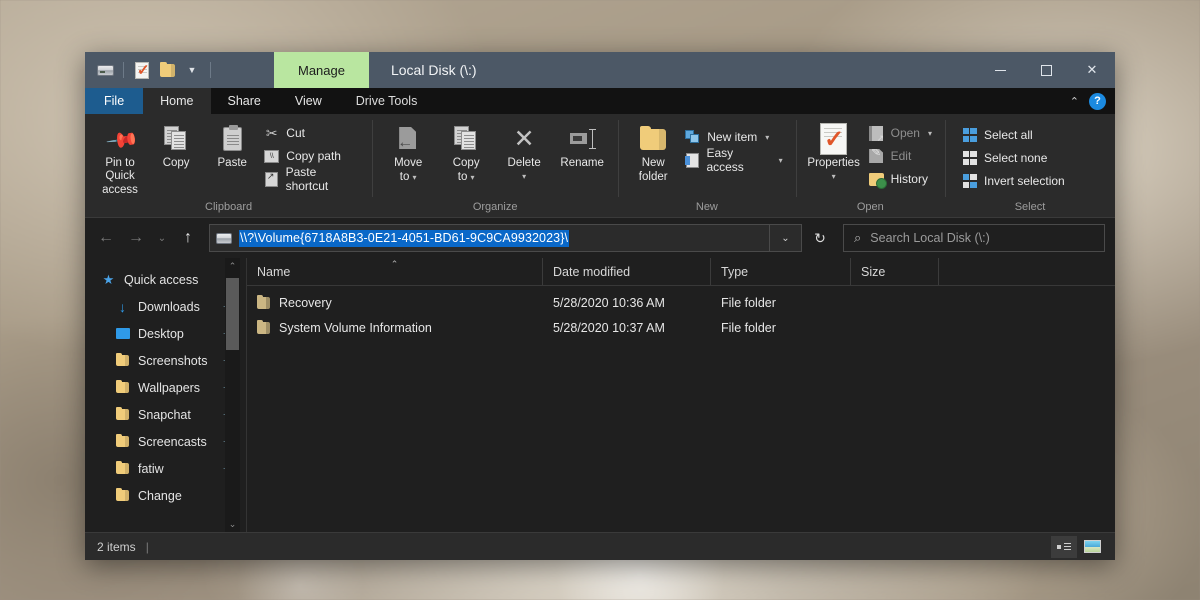 This screenshot has width=1200, height=600. What do you see at coordinates (969, 181) in the screenshot?
I see `invert-selection-icon` at bounding box center [969, 181].